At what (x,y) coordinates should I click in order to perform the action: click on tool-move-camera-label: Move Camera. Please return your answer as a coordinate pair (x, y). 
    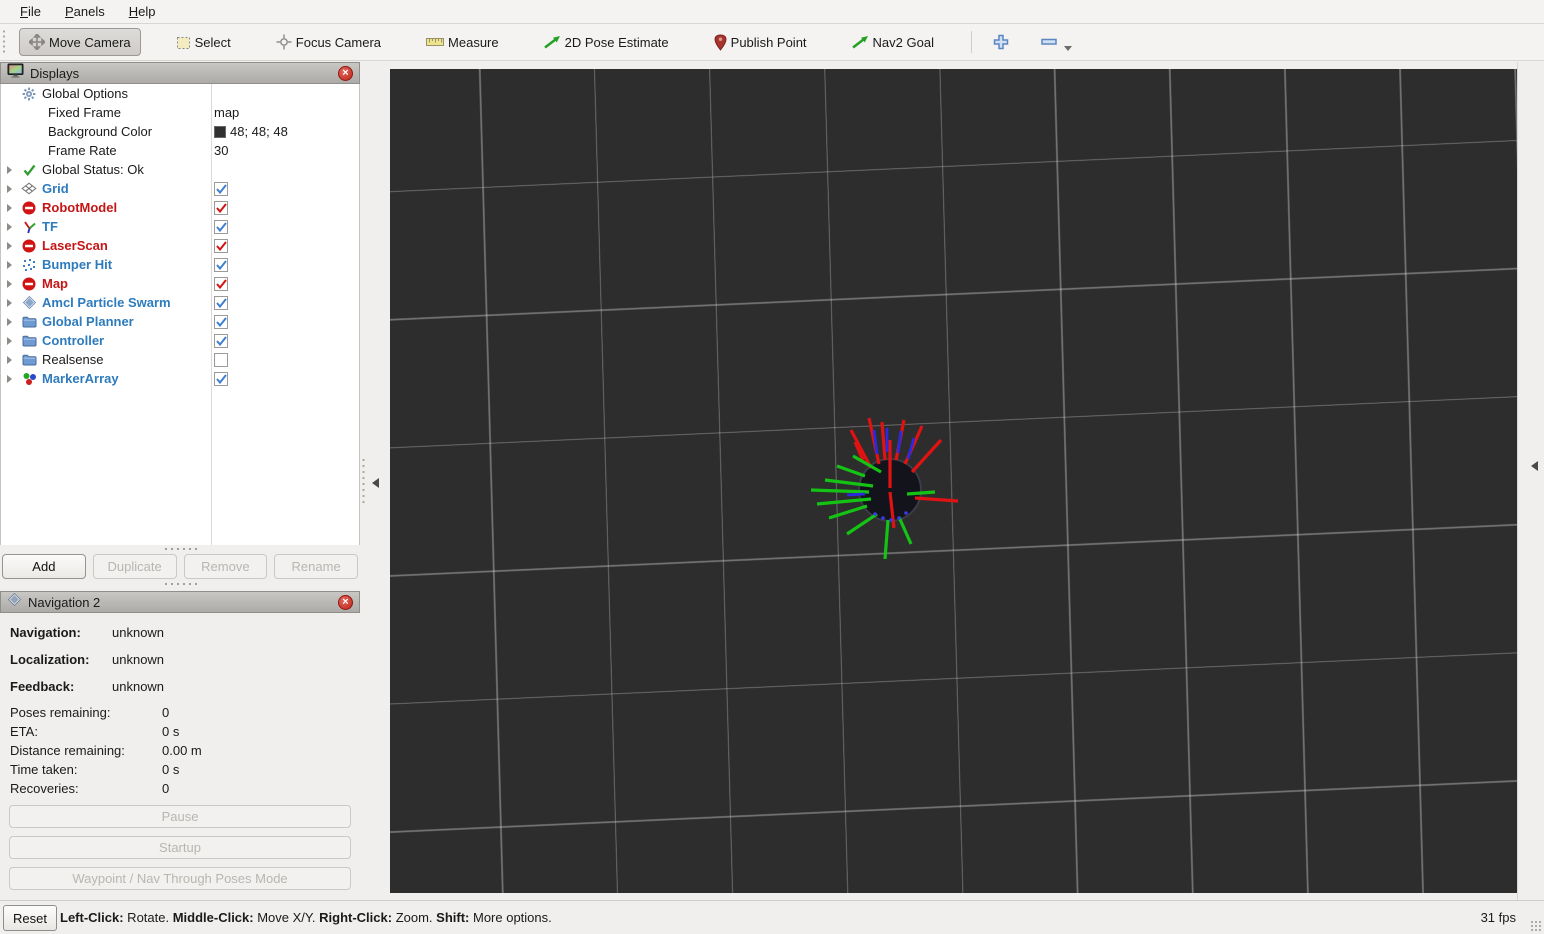
    Looking at the image, I should click on (90, 42).